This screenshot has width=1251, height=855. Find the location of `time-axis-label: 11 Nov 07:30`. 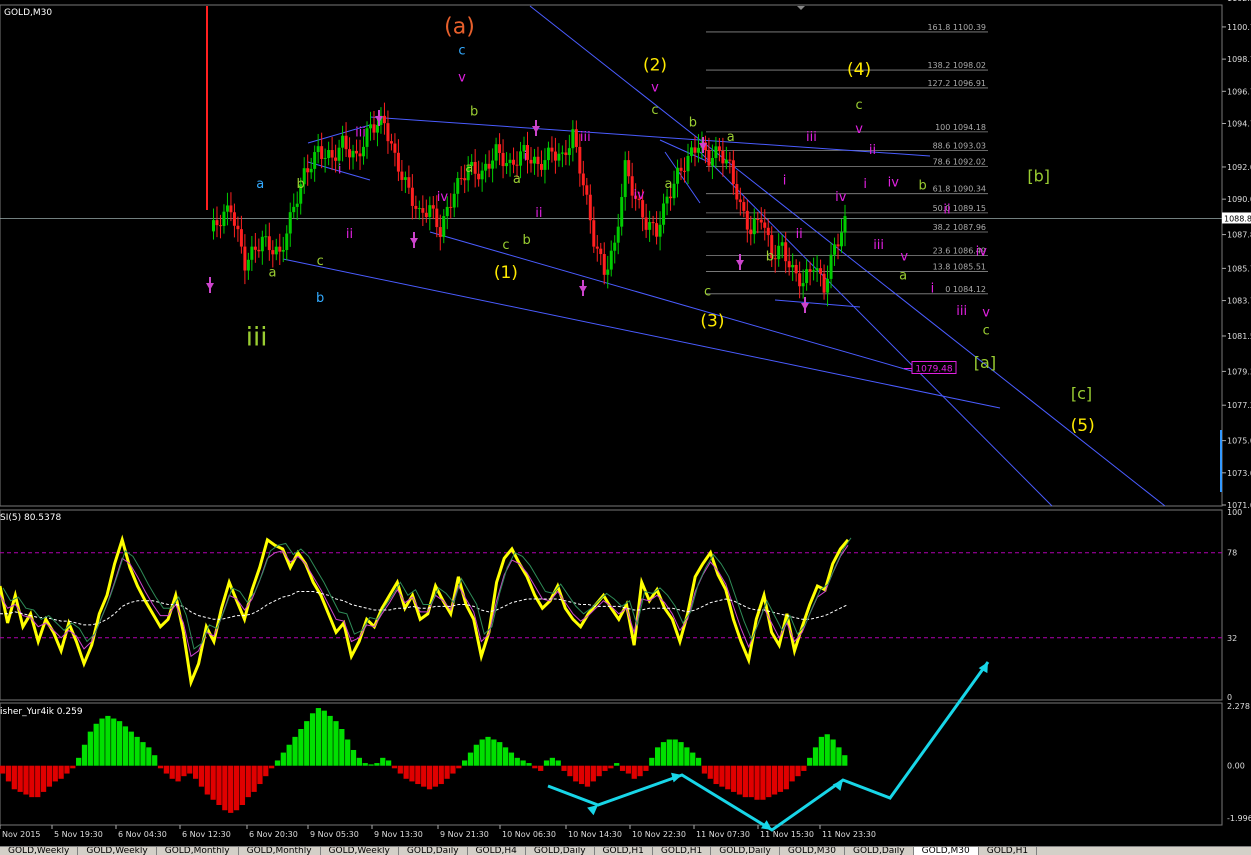

time-axis-label: 11 Nov 07:30 is located at coordinates (723, 834).